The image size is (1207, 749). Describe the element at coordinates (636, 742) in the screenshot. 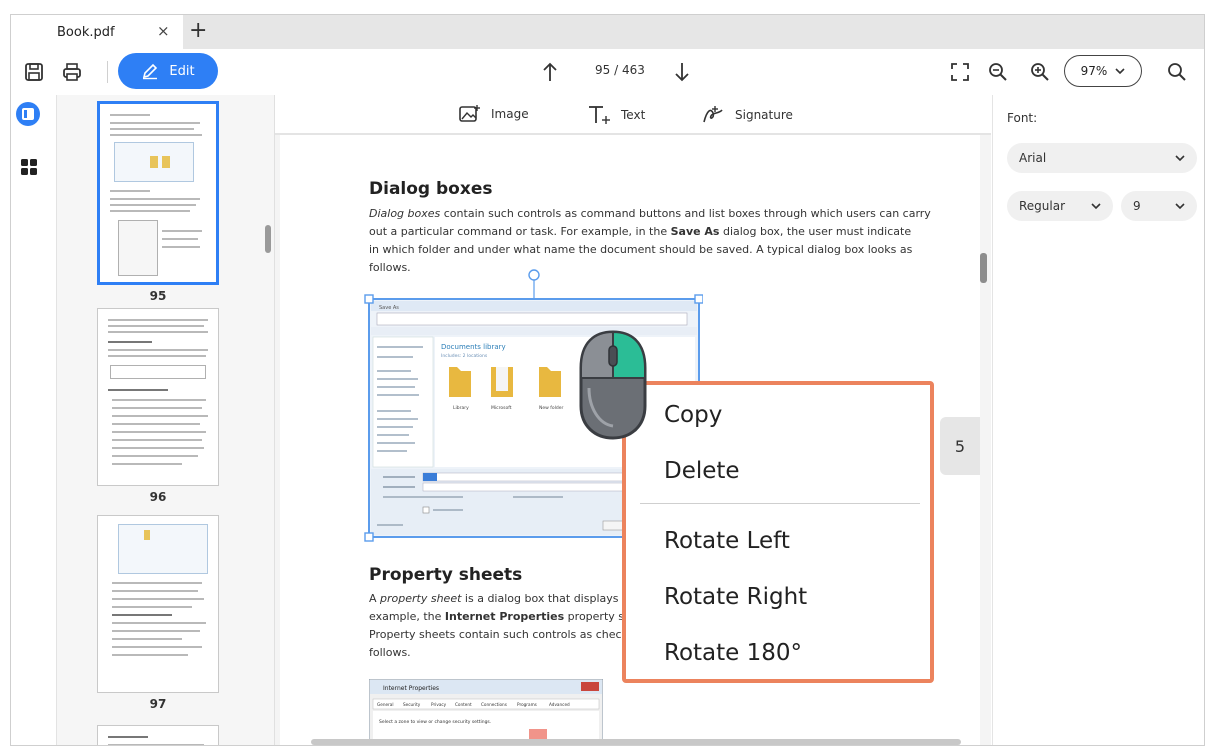

I see `document-horizontal-scrollbar` at that location.